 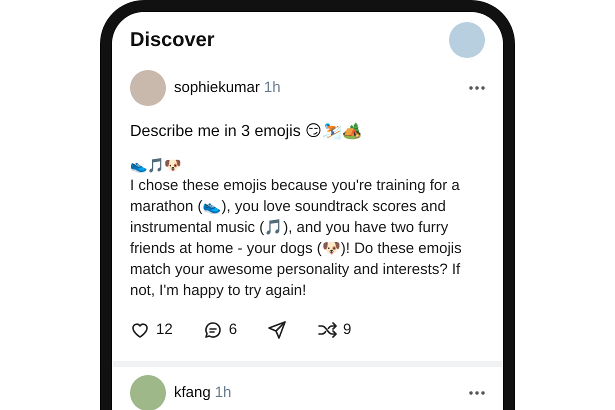 I want to click on username: sophiekumar, so click(x=217, y=88).